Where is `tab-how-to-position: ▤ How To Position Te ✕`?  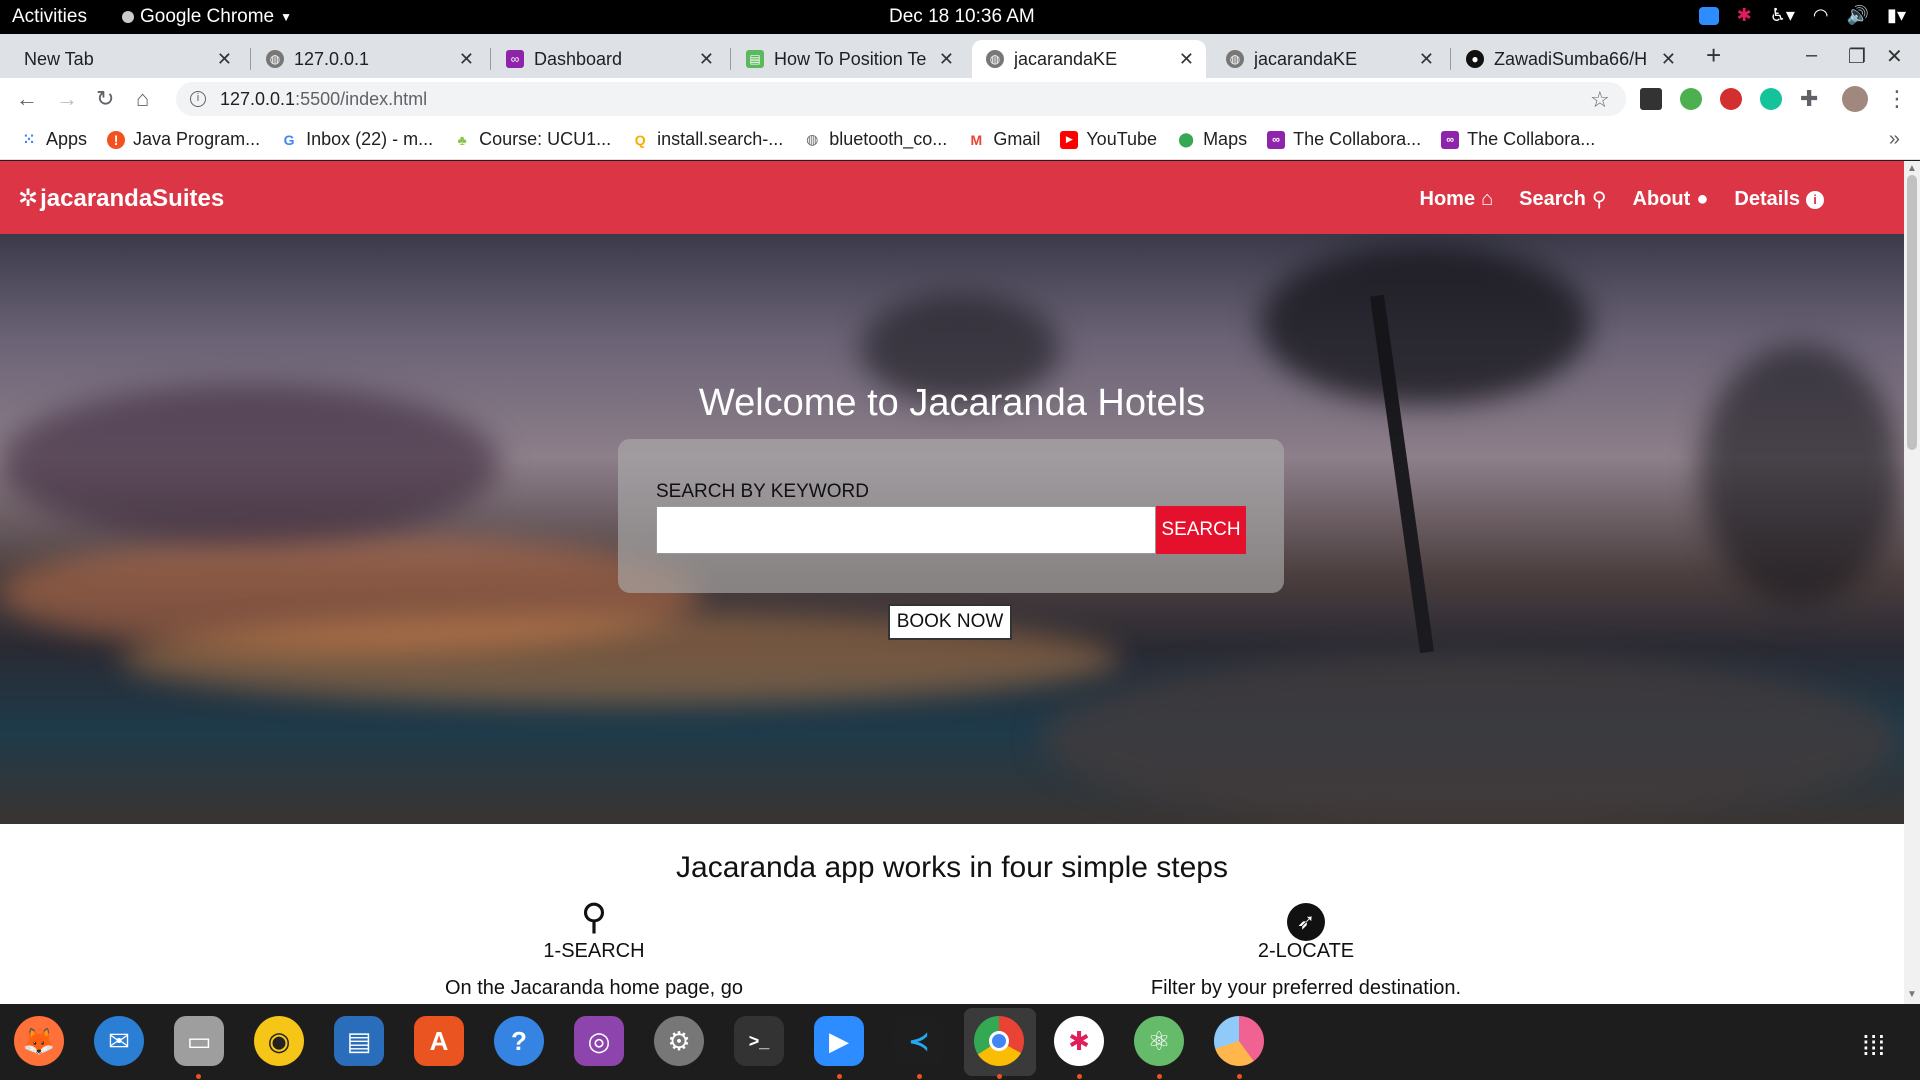
tab-how-to-position: ▤ How To Position Te ✕ is located at coordinates (849, 59).